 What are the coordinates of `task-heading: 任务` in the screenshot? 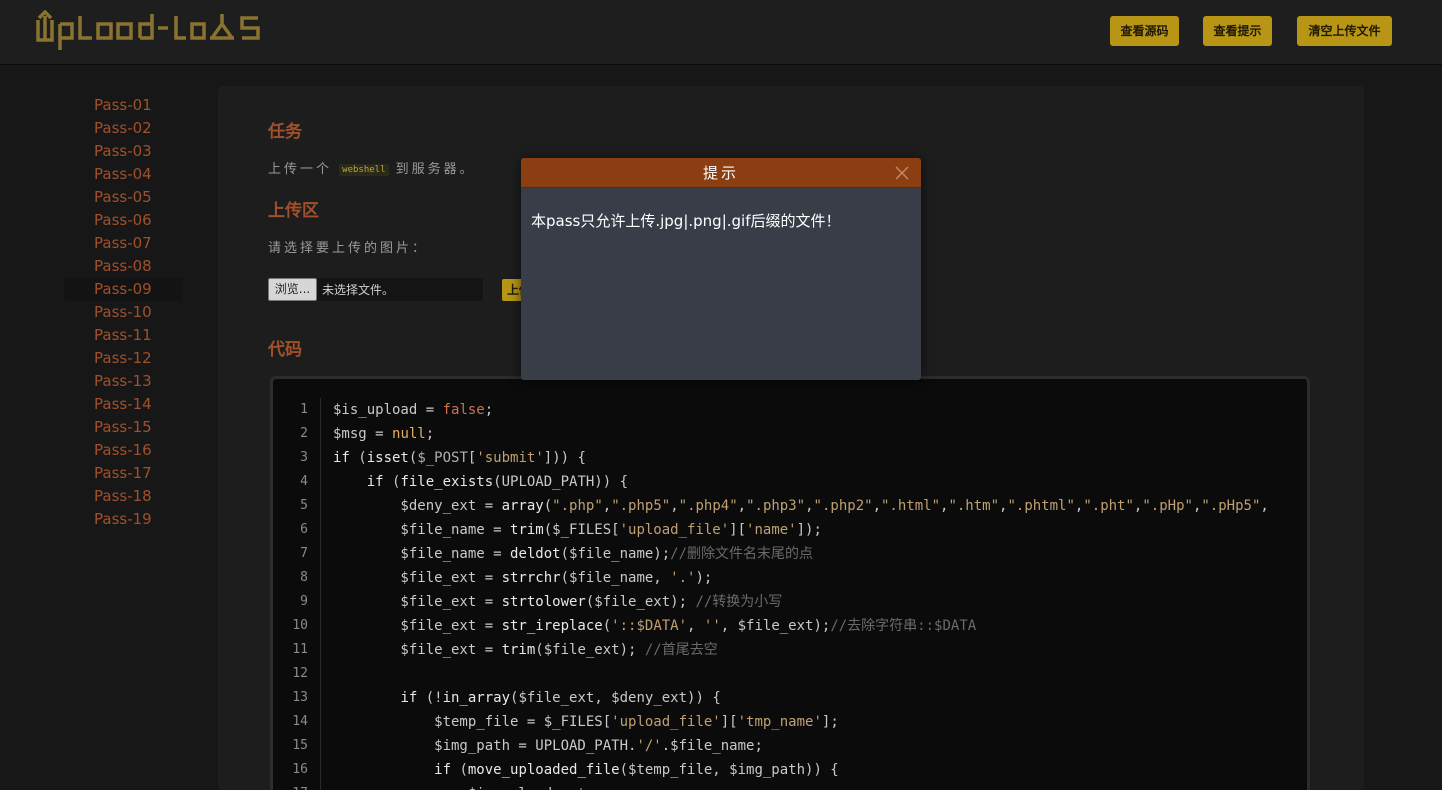 It's located at (285, 132).